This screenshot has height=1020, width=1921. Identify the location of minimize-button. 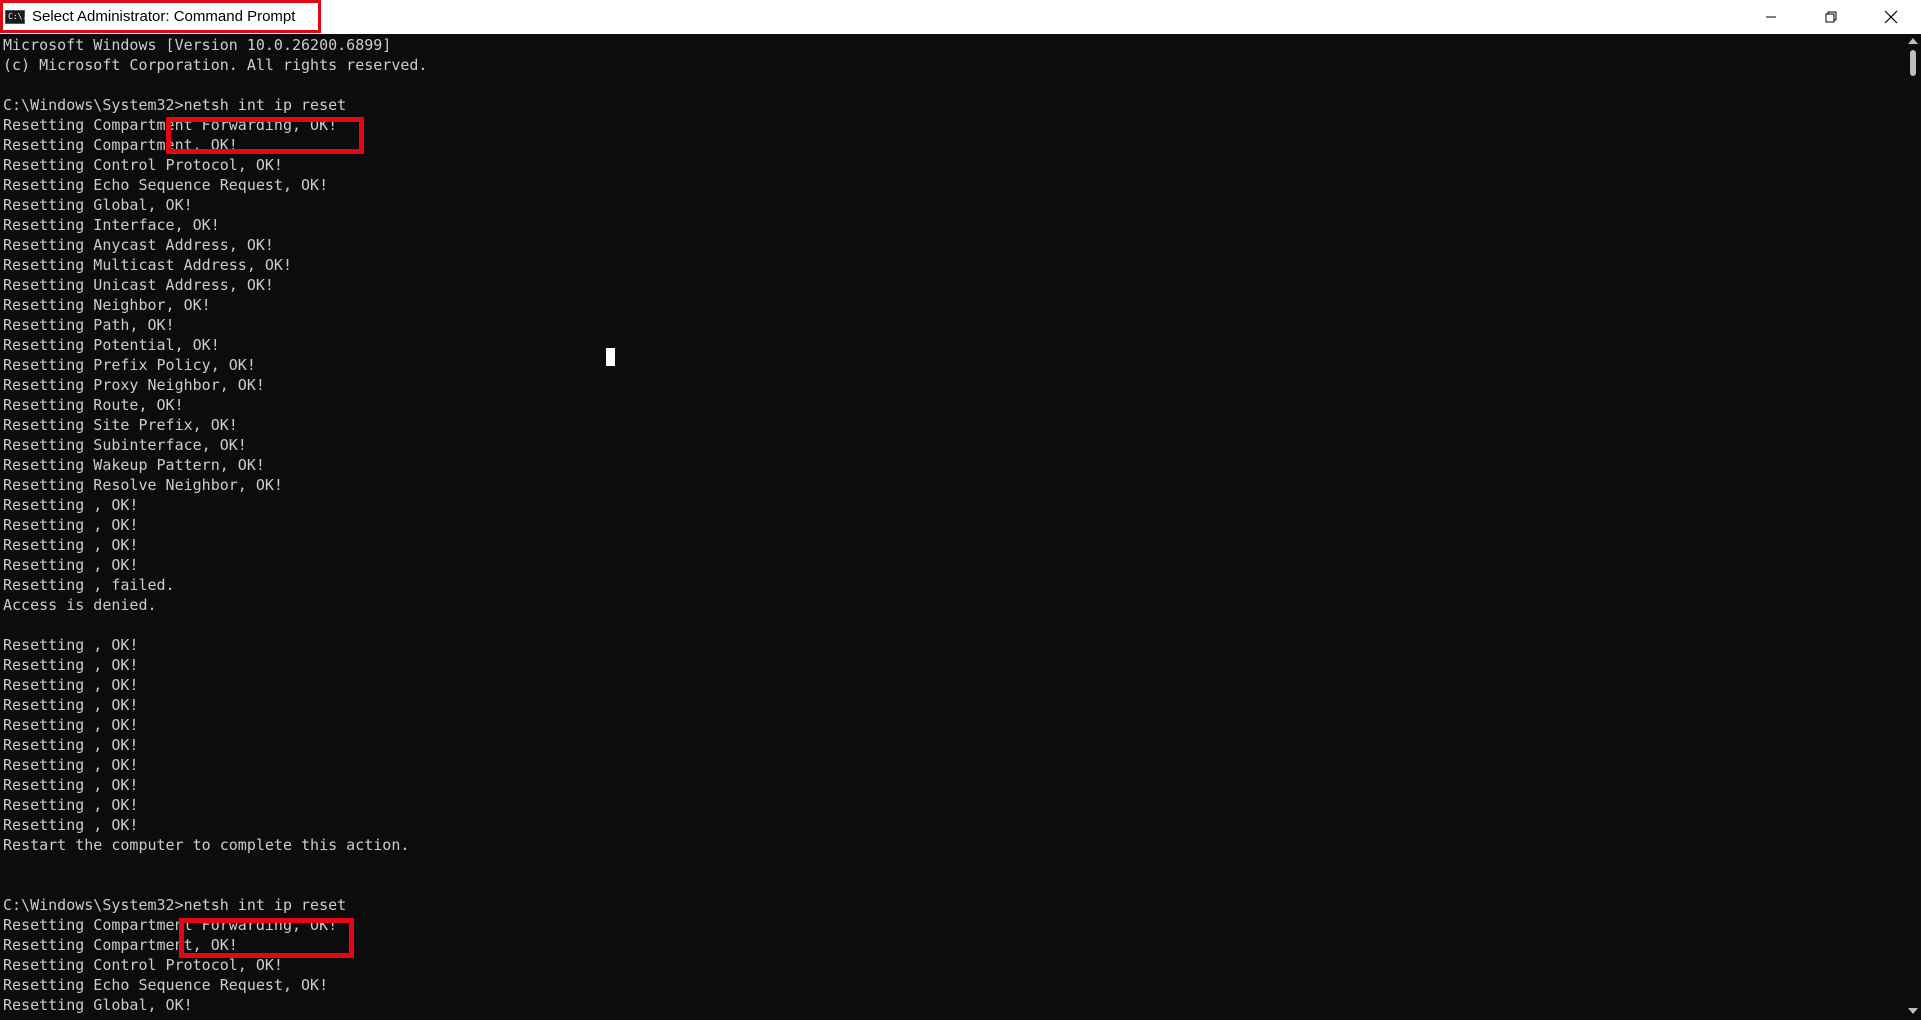
(1771, 17).